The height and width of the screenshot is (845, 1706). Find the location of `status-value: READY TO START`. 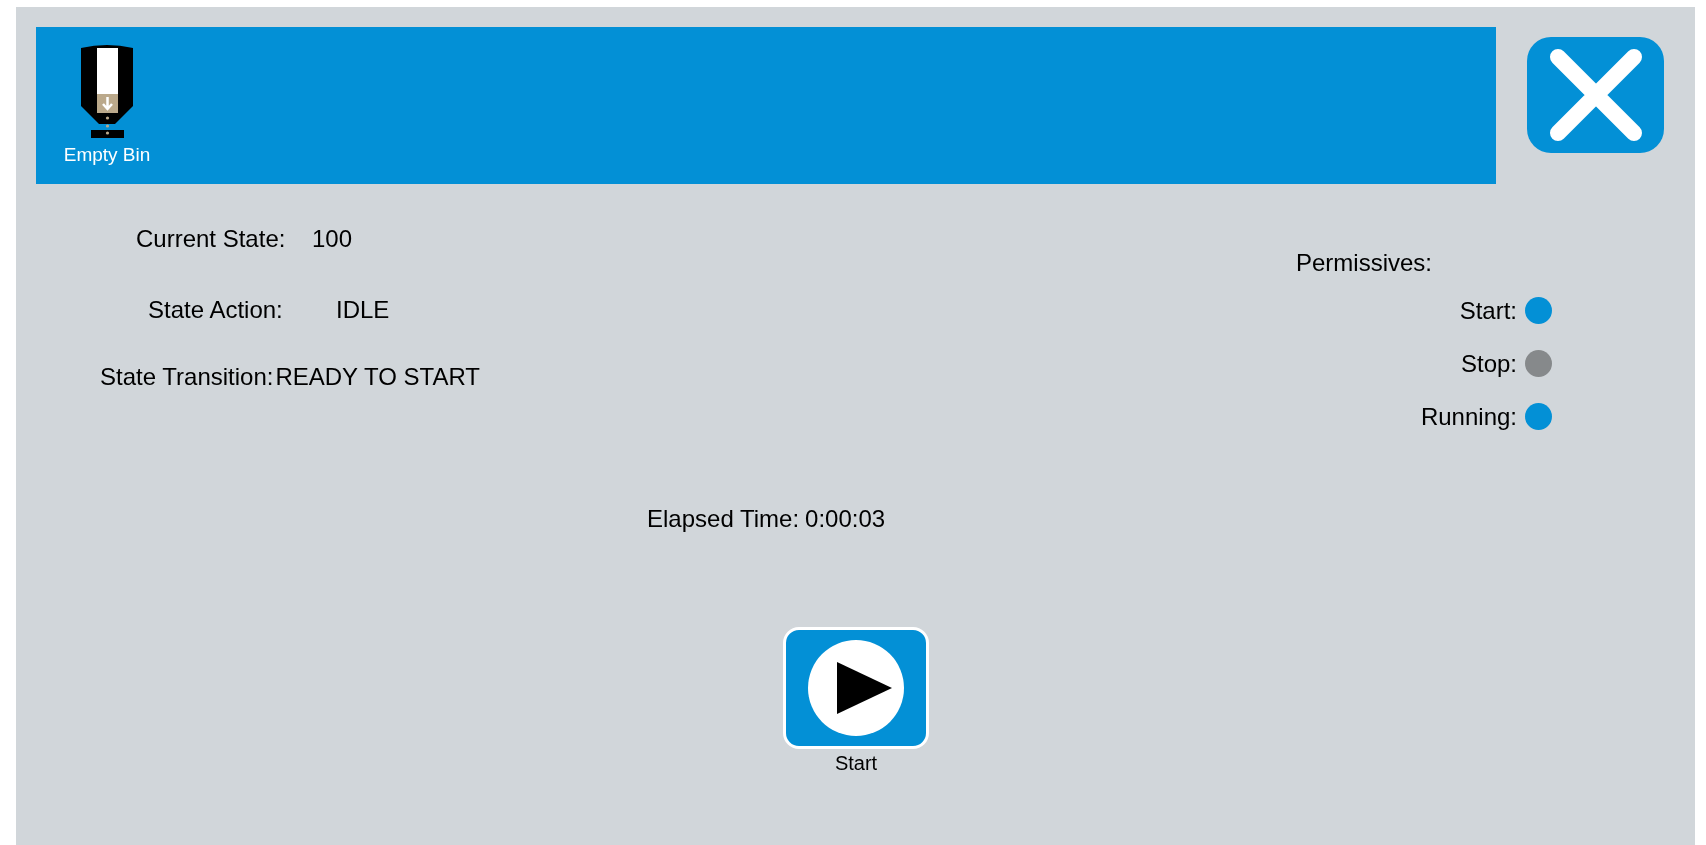

status-value: READY TO START is located at coordinates (377, 377).